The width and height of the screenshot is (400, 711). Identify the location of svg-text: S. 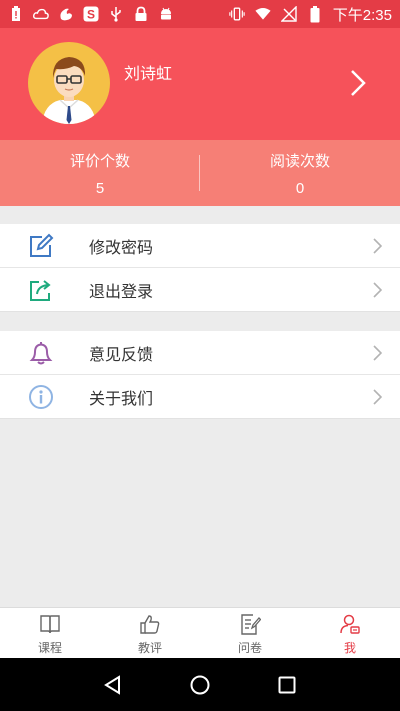
(91, 15).